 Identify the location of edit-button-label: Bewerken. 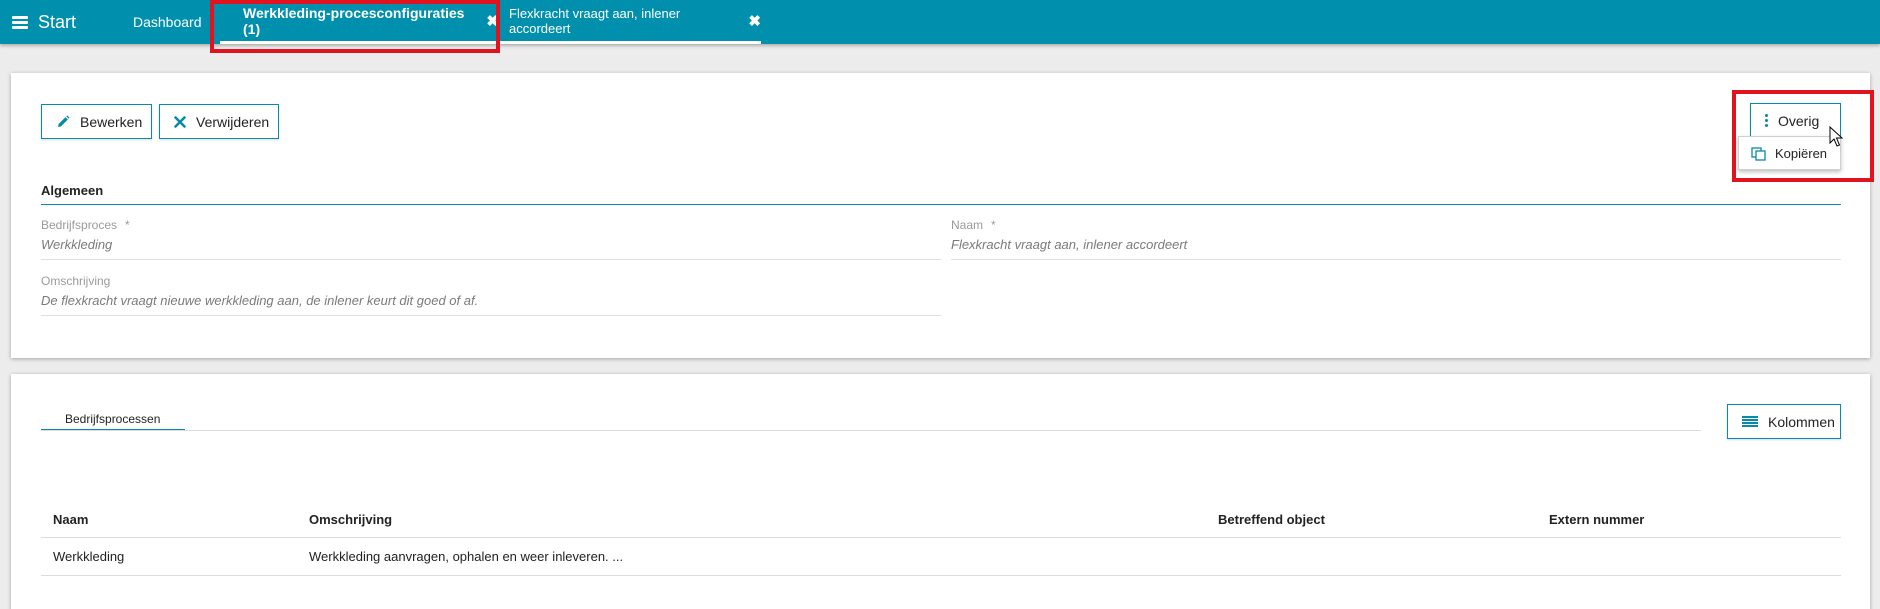
(111, 121).